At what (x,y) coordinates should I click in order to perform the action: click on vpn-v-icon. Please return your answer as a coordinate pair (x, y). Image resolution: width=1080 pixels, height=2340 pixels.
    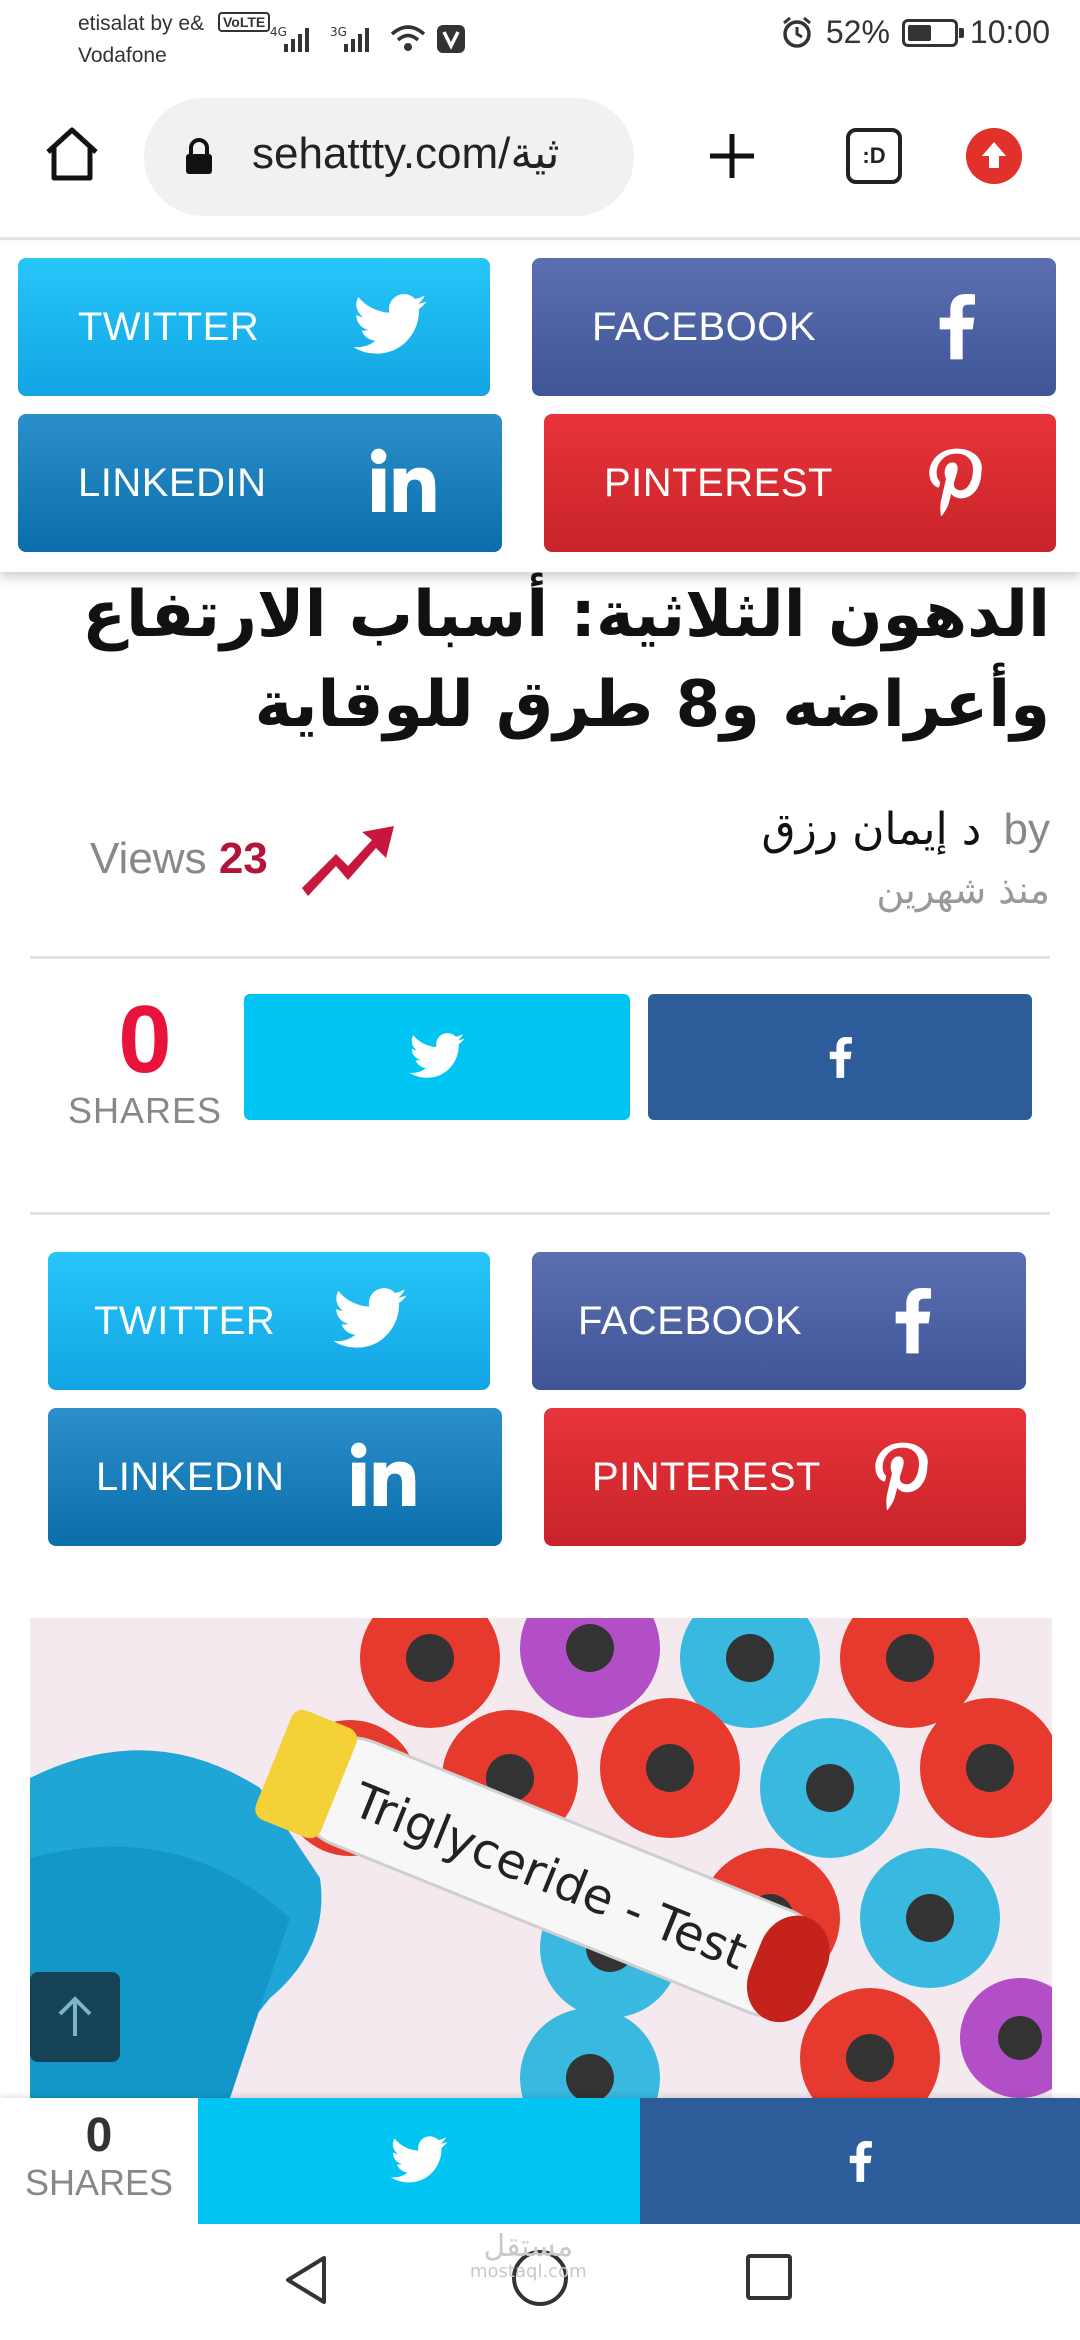
    Looking at the image, I should click on (451, 39).